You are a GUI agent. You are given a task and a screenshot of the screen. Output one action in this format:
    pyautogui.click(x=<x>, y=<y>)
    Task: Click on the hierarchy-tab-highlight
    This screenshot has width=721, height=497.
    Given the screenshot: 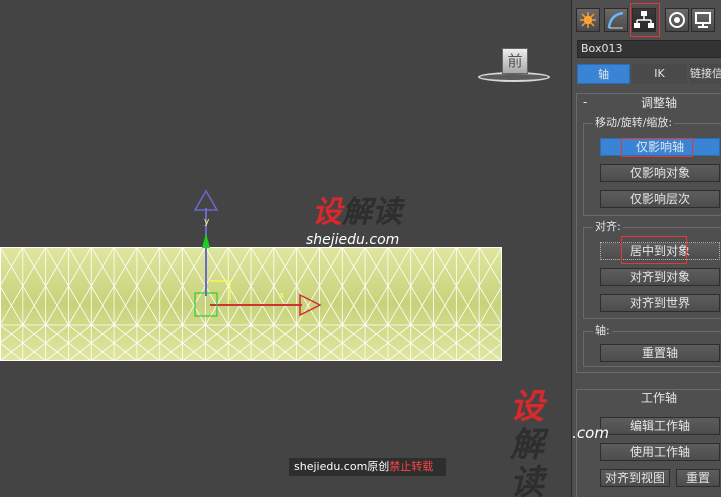 What is the action you would take?
    pyautogui.click(x=645, y=20)
    